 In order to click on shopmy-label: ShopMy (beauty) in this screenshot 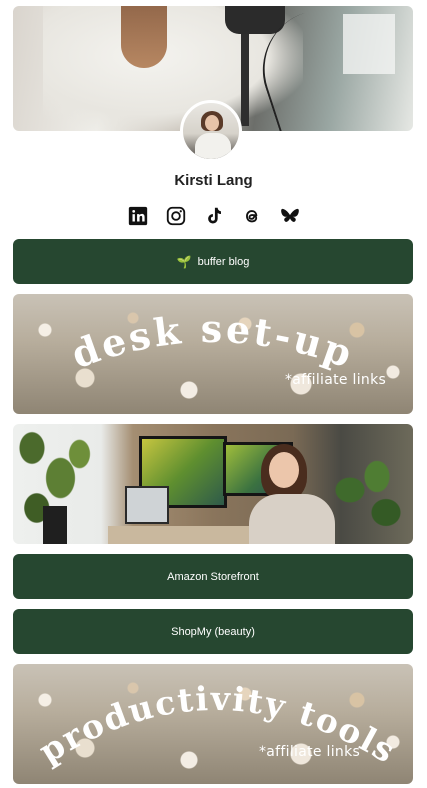, I will do `click(213, 631)`.